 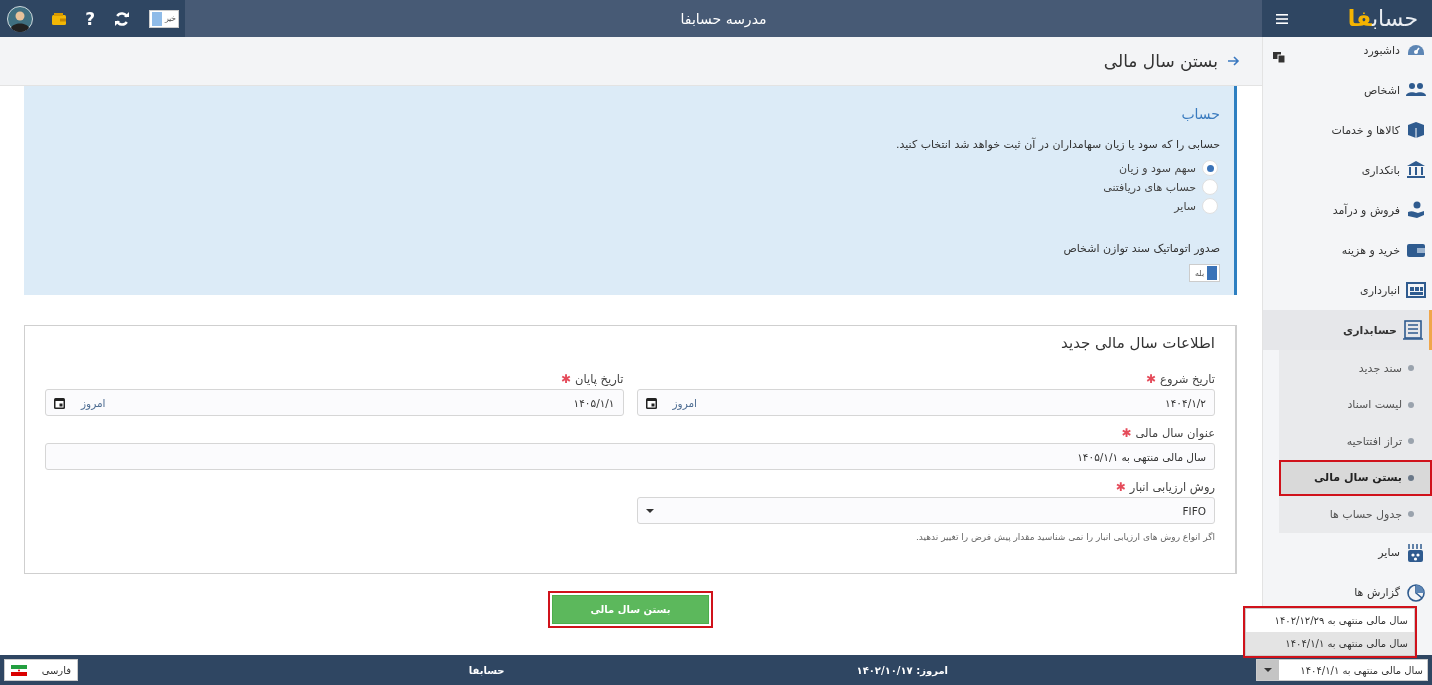 I want to click on radio-label: سهم سود و زیان, so click(x=1157, y=168).